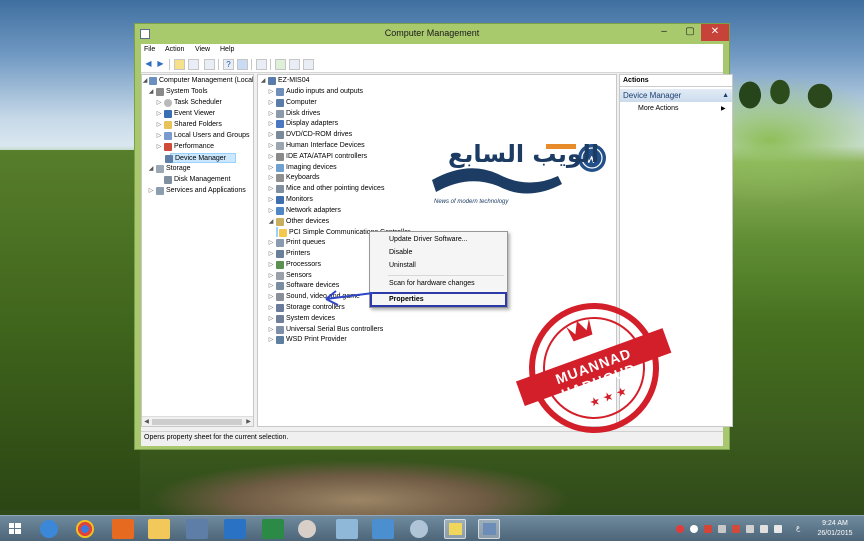 The width and height of the screenshot is (864, 541). What do you see at coordinates (193, 64) in the screenshot?
I see `show-hide-tree-icon` at bounding box center [193, 64].